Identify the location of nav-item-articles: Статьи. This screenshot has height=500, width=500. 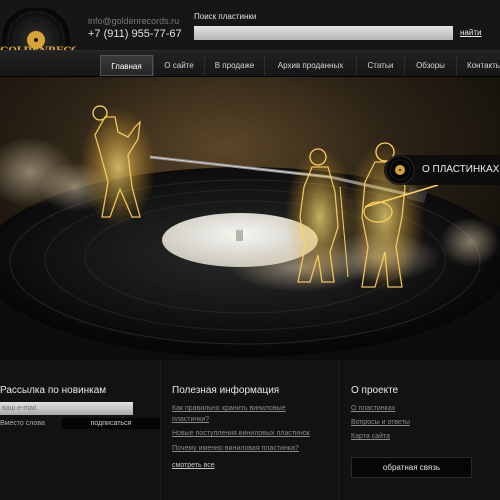
(380, 65).